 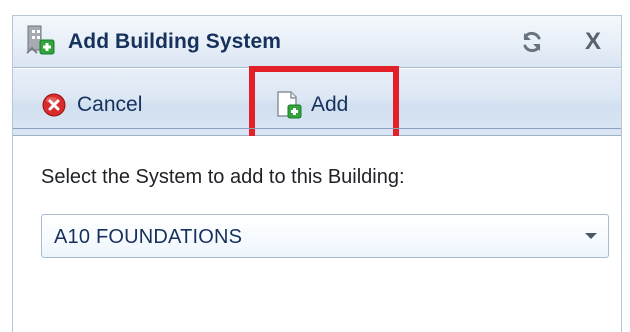 What do you see at coordinates (330, 104) in the screenshot?
I see `add-label: Add` at bounding box center [330, 104].